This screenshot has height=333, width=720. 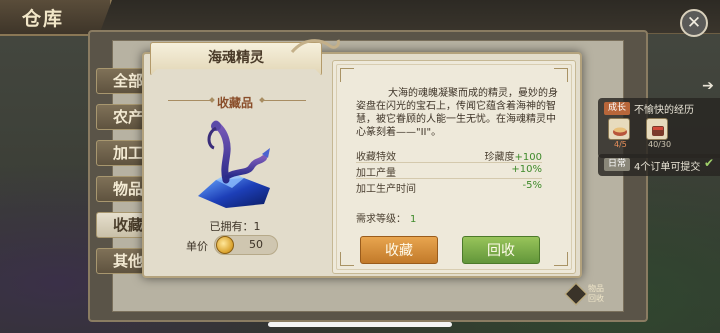 I want to click on quest-title: 不愉快的经历, so click(x=664, y=110).